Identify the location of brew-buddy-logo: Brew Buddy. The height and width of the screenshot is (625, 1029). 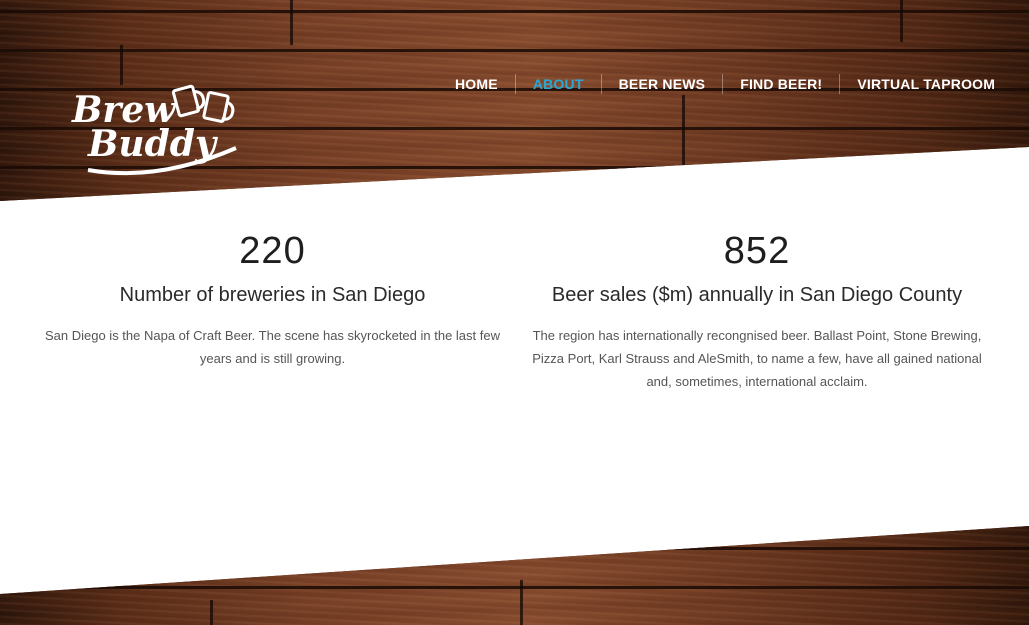
(158, 128).